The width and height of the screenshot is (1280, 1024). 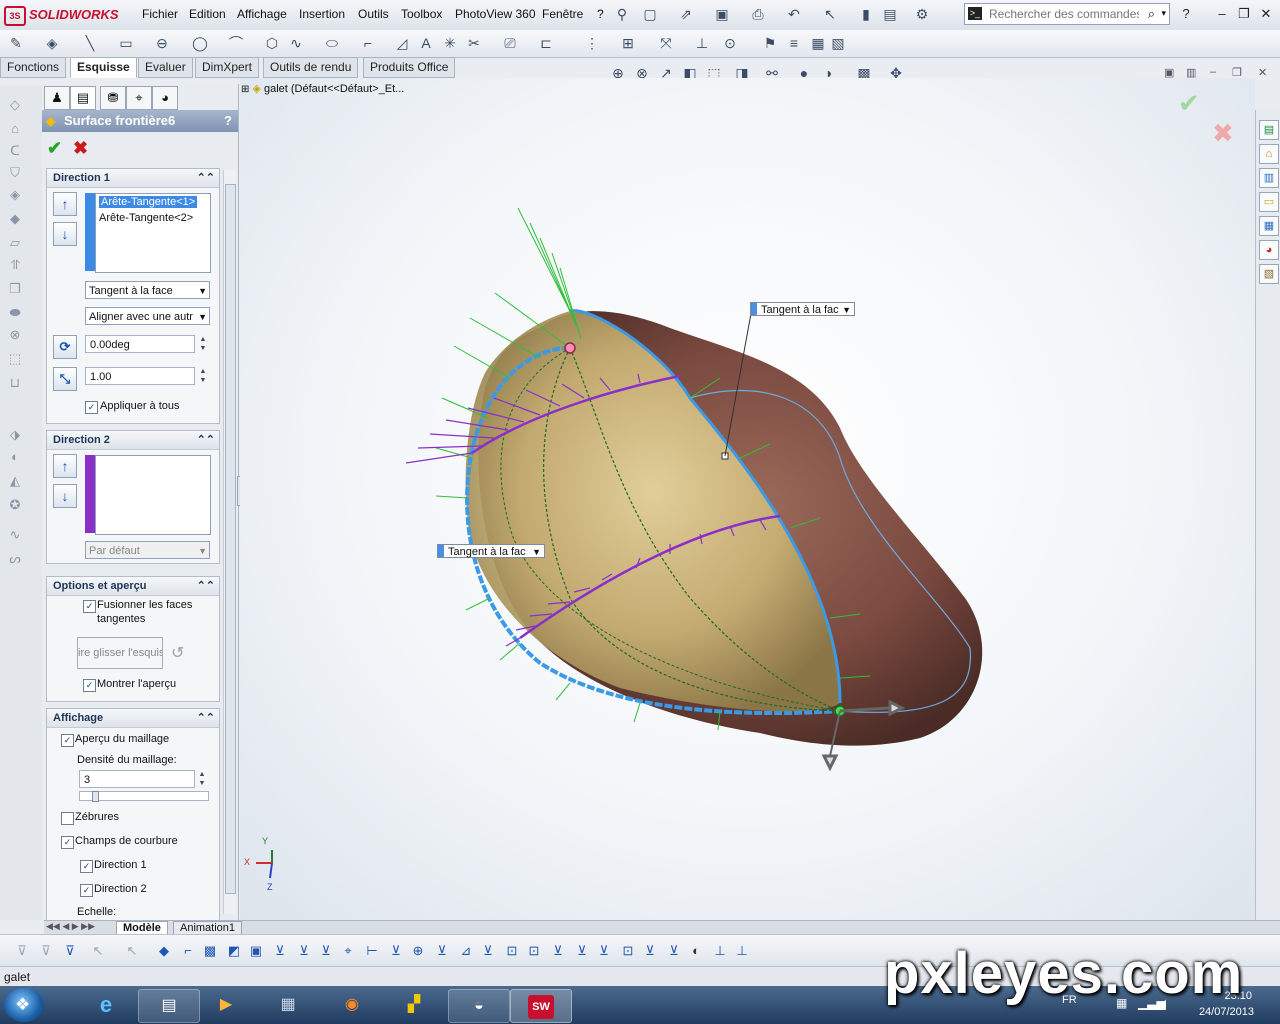 I want to click on configuration-tab-icon: ⛃, so click(x=113, y=98).